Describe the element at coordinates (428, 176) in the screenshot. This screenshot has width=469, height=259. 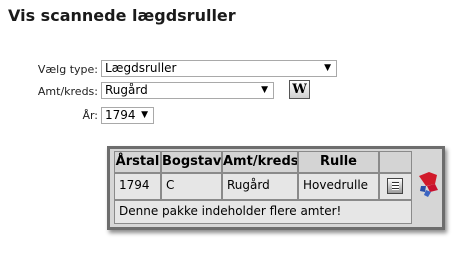
I see `map-puzzle-icon` at that location.